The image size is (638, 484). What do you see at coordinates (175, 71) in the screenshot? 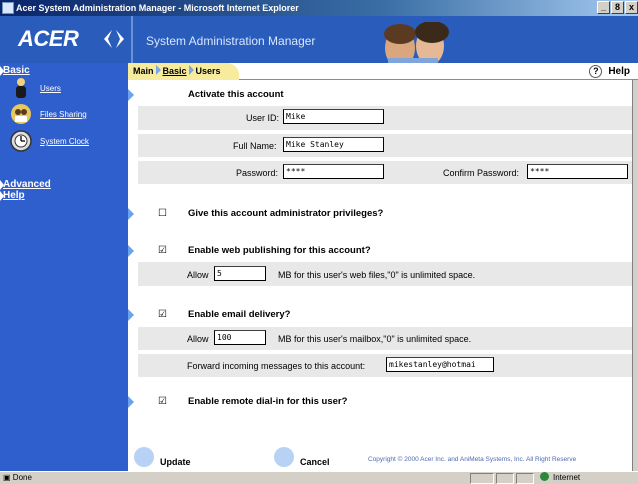
I see `breadcrumb-basic: Basic` at bounding box center [175, 71].